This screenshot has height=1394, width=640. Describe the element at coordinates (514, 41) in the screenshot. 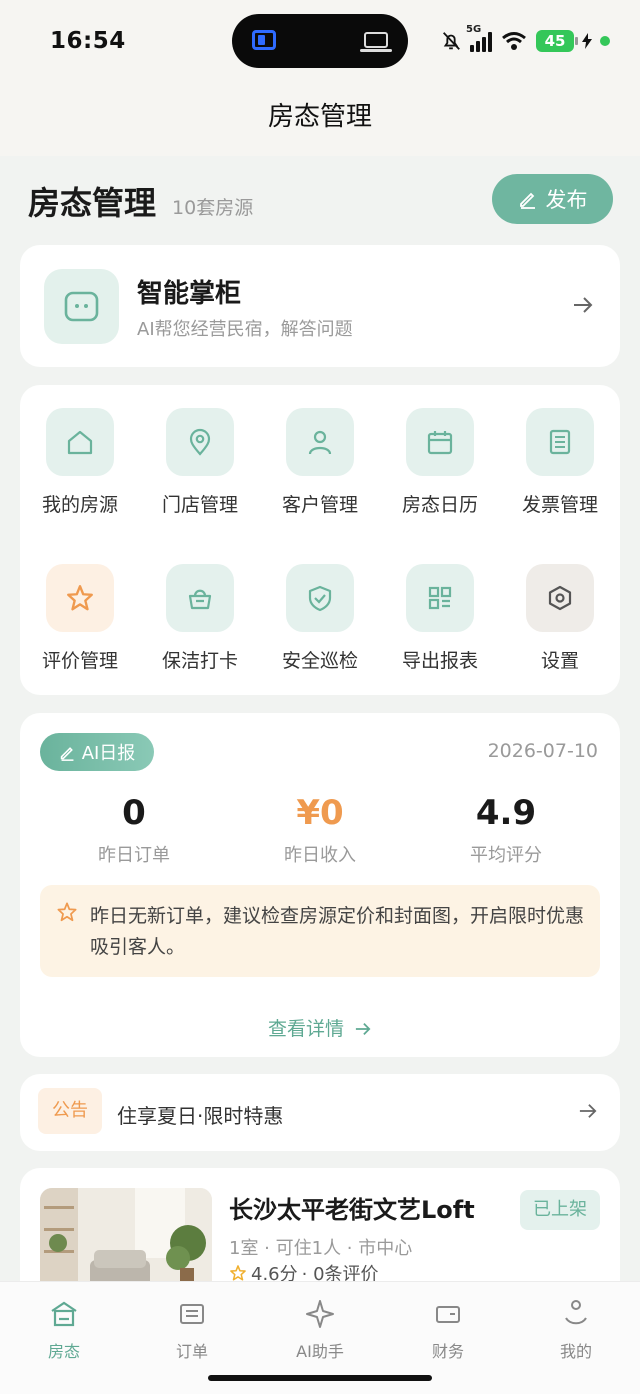

I see `wifi-icon` at that location.